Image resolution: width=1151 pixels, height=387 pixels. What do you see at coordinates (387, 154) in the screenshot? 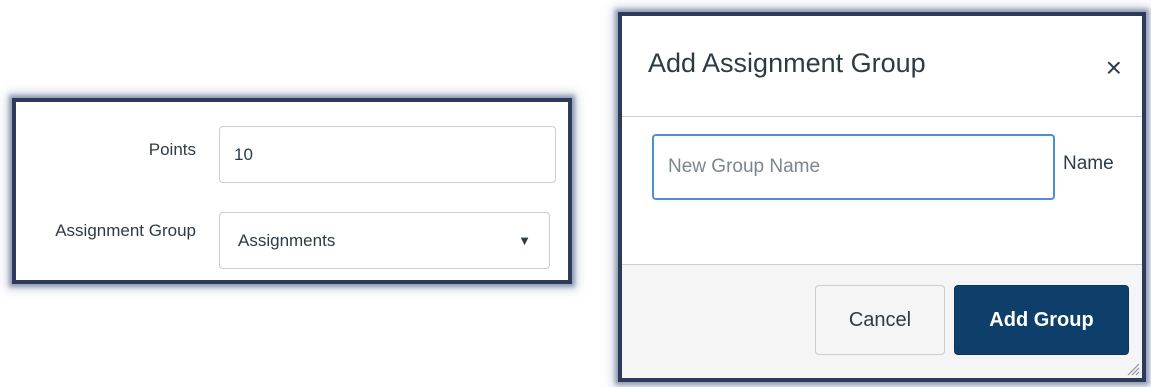
I see `points-input` at bounding box center [387, 154].